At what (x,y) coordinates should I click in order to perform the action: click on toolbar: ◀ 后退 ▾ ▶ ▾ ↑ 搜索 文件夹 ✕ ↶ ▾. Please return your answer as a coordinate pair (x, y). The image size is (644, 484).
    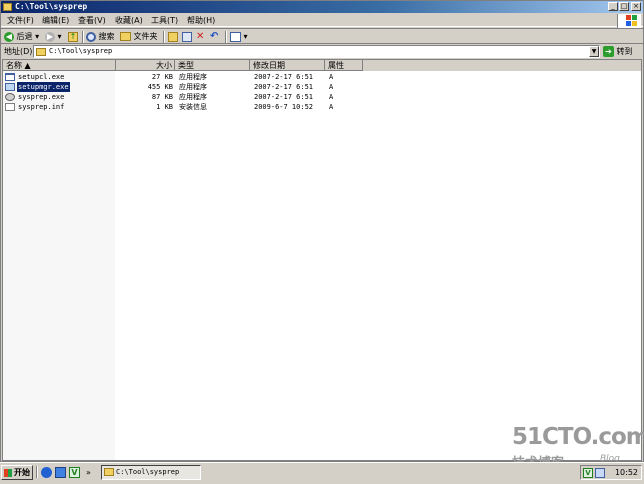
    Looking at the image, I should click on (322, 36).